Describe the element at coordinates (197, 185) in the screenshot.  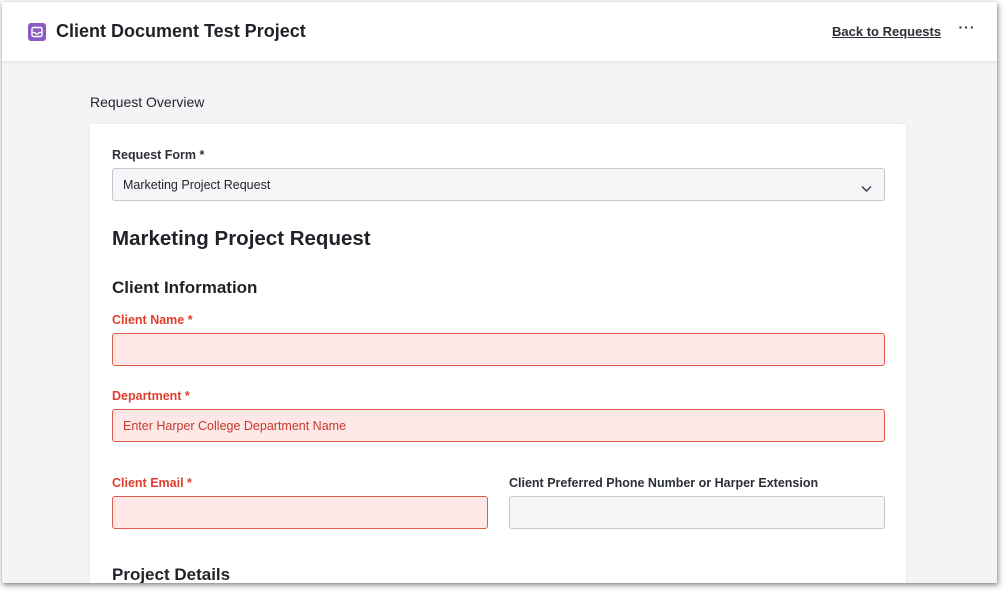
I see `request-form-selected-value: Marketing Project Request` at that location.